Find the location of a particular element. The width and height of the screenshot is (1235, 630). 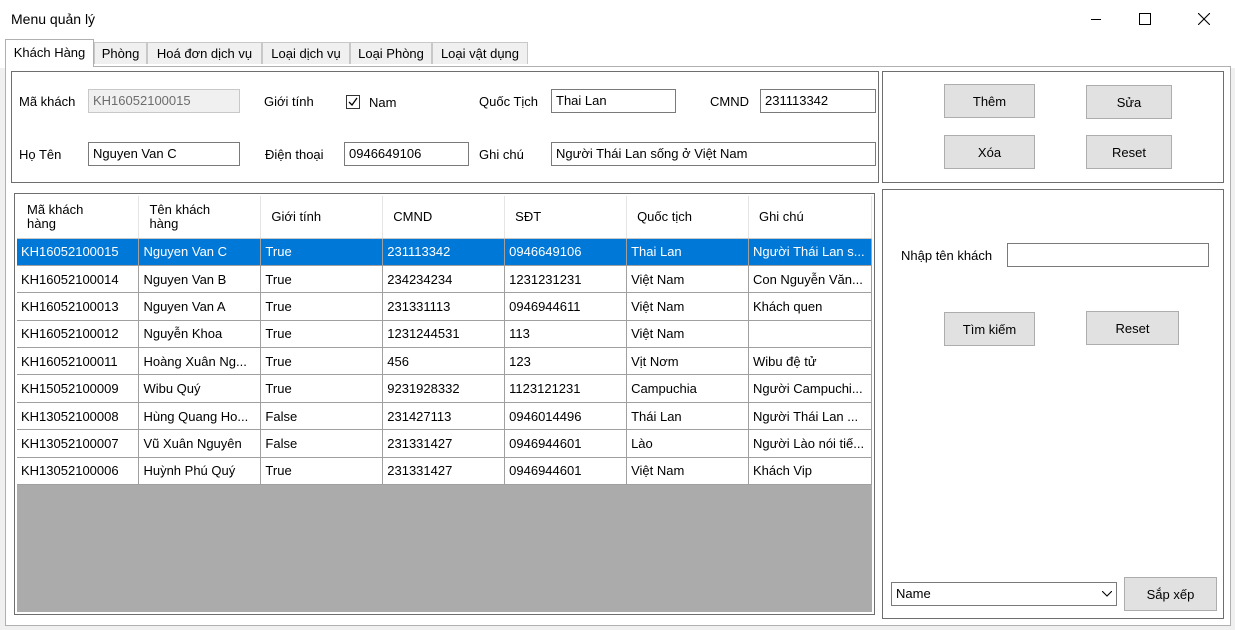

delete-button: Xóa is located at coordinates (989, 152).